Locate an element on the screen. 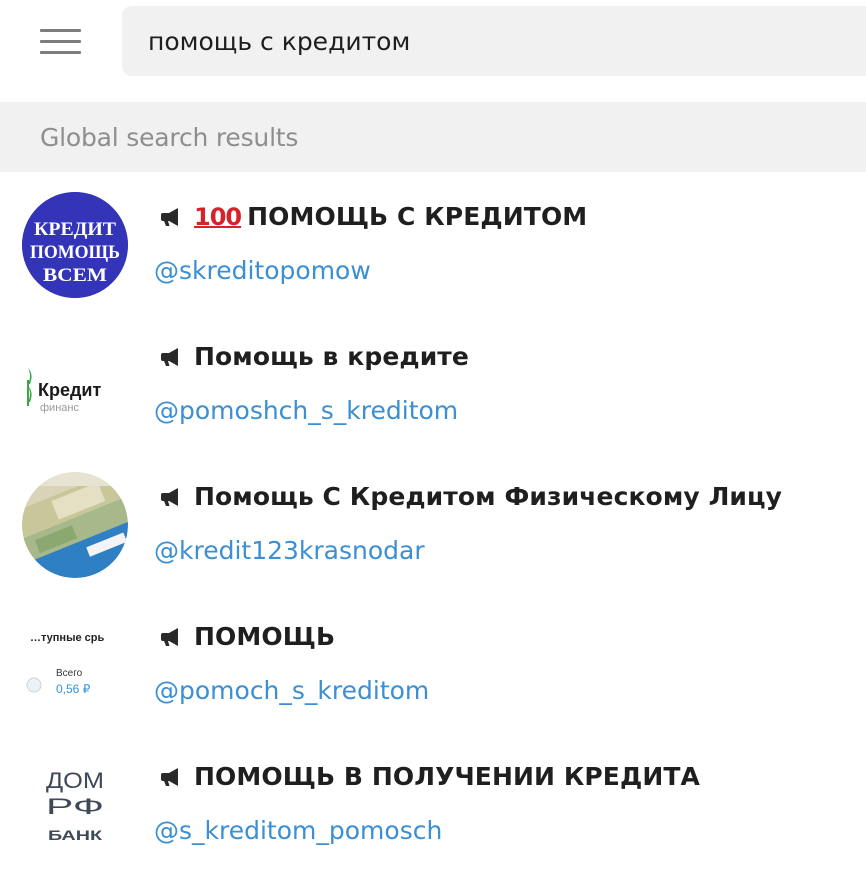  result-handle: @pomoch_s_kreditom is located at coordinates (291, 690).